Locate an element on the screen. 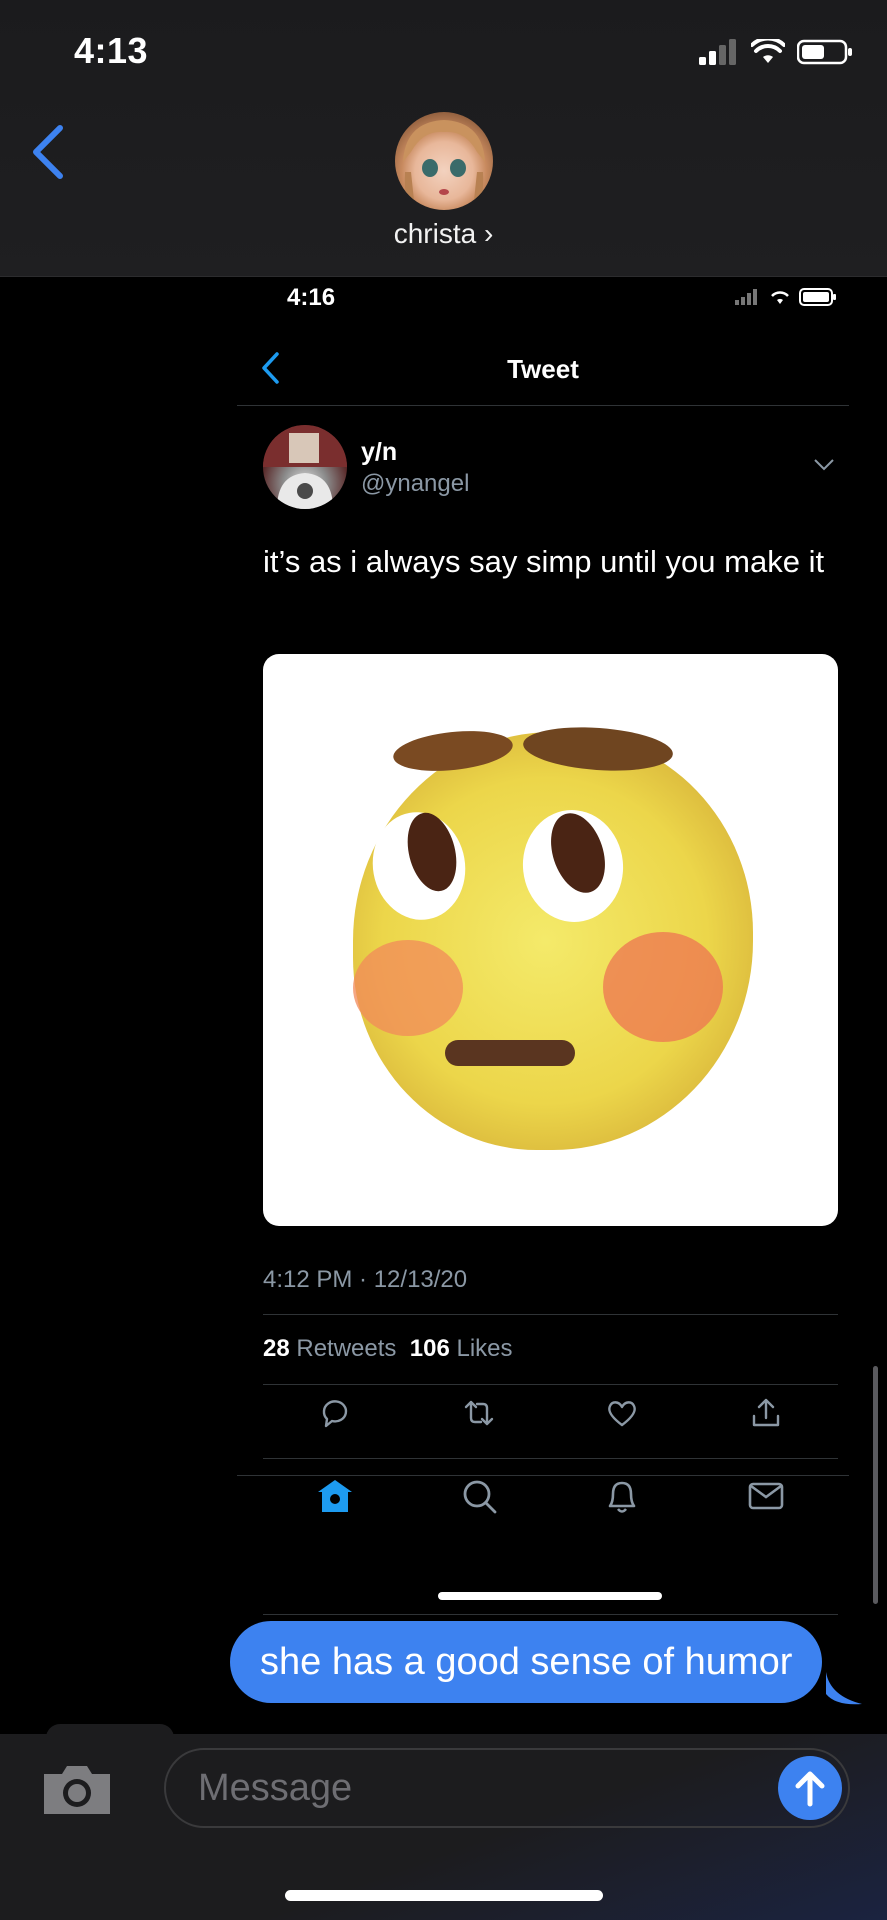 This screenshot has width=887, height=1920. contact-avatar is located at coordinates (444, 161).